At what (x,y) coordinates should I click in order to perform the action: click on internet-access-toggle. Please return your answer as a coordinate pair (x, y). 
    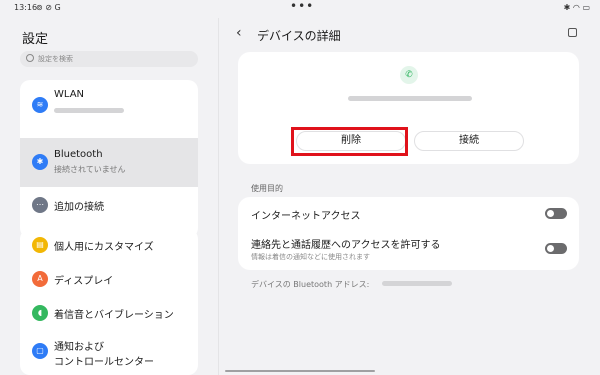
    Looking at the image, I should click on (556, 213).